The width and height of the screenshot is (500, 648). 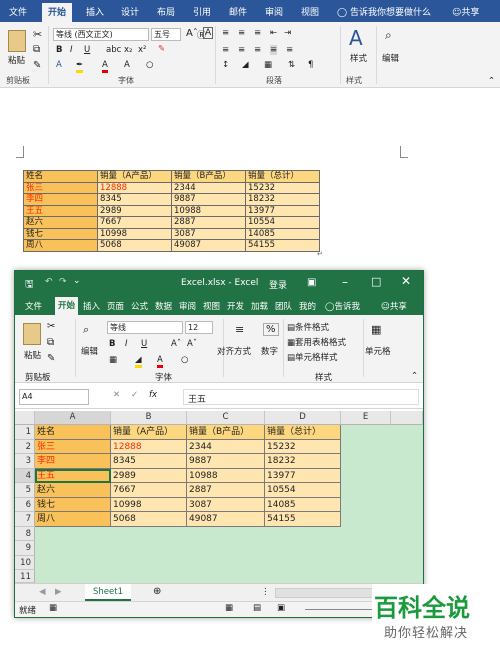 What do you see at coordinates (127, 65) in the screenshot?
I see `char-shading-icon: A` at bounding box center [127, 65].